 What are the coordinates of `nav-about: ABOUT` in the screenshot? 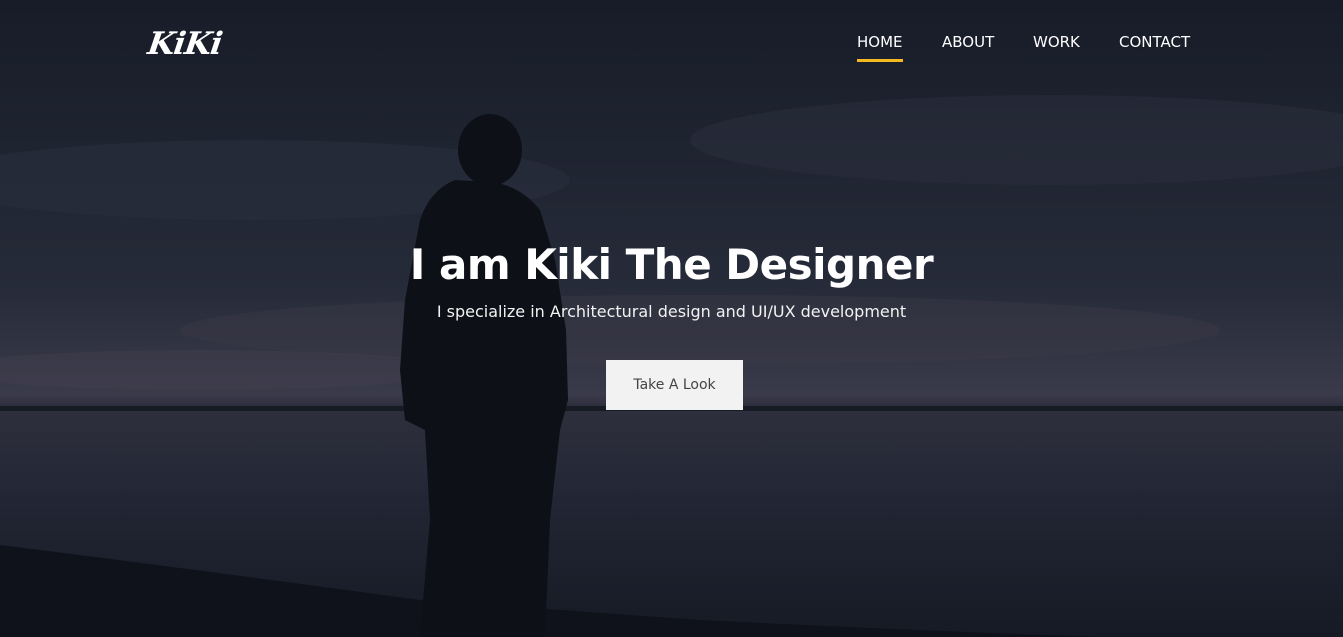 It's located at (968, 42).